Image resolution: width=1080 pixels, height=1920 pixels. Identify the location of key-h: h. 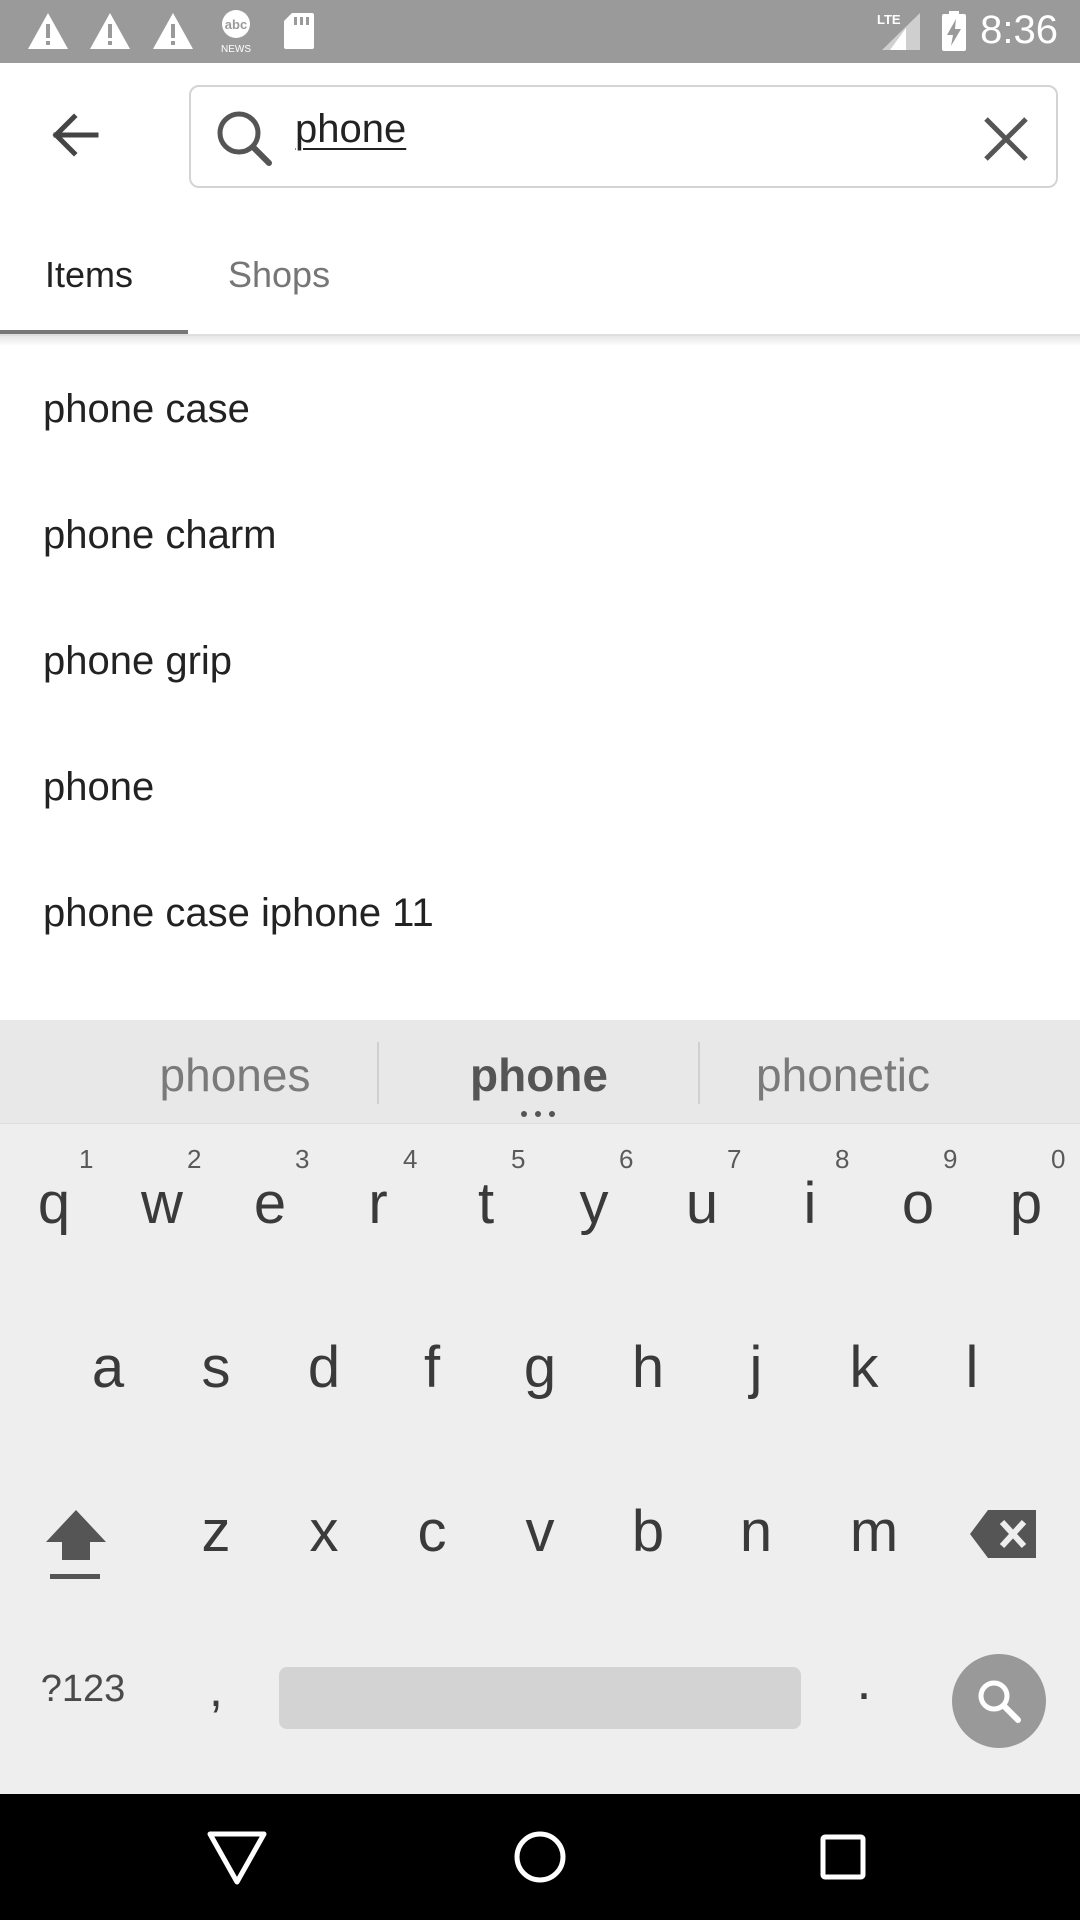
(648, 1367).